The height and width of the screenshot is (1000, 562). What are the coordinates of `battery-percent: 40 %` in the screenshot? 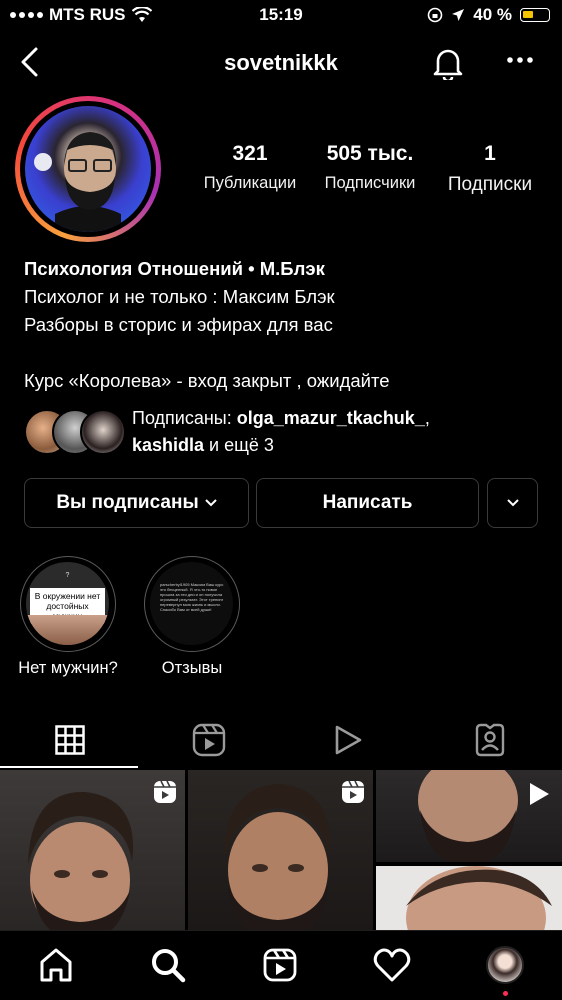 It's located at (492, 14).